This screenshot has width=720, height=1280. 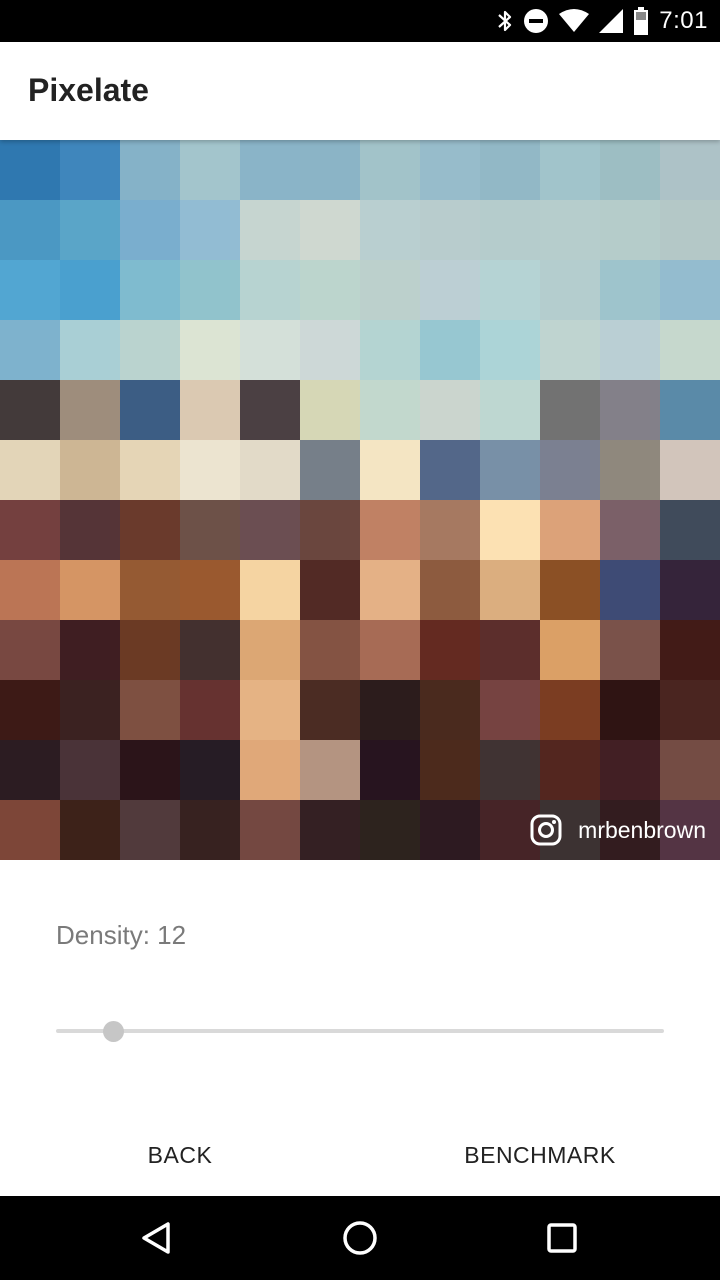 I want to click on slider-track, so click(x=360, y=1031).